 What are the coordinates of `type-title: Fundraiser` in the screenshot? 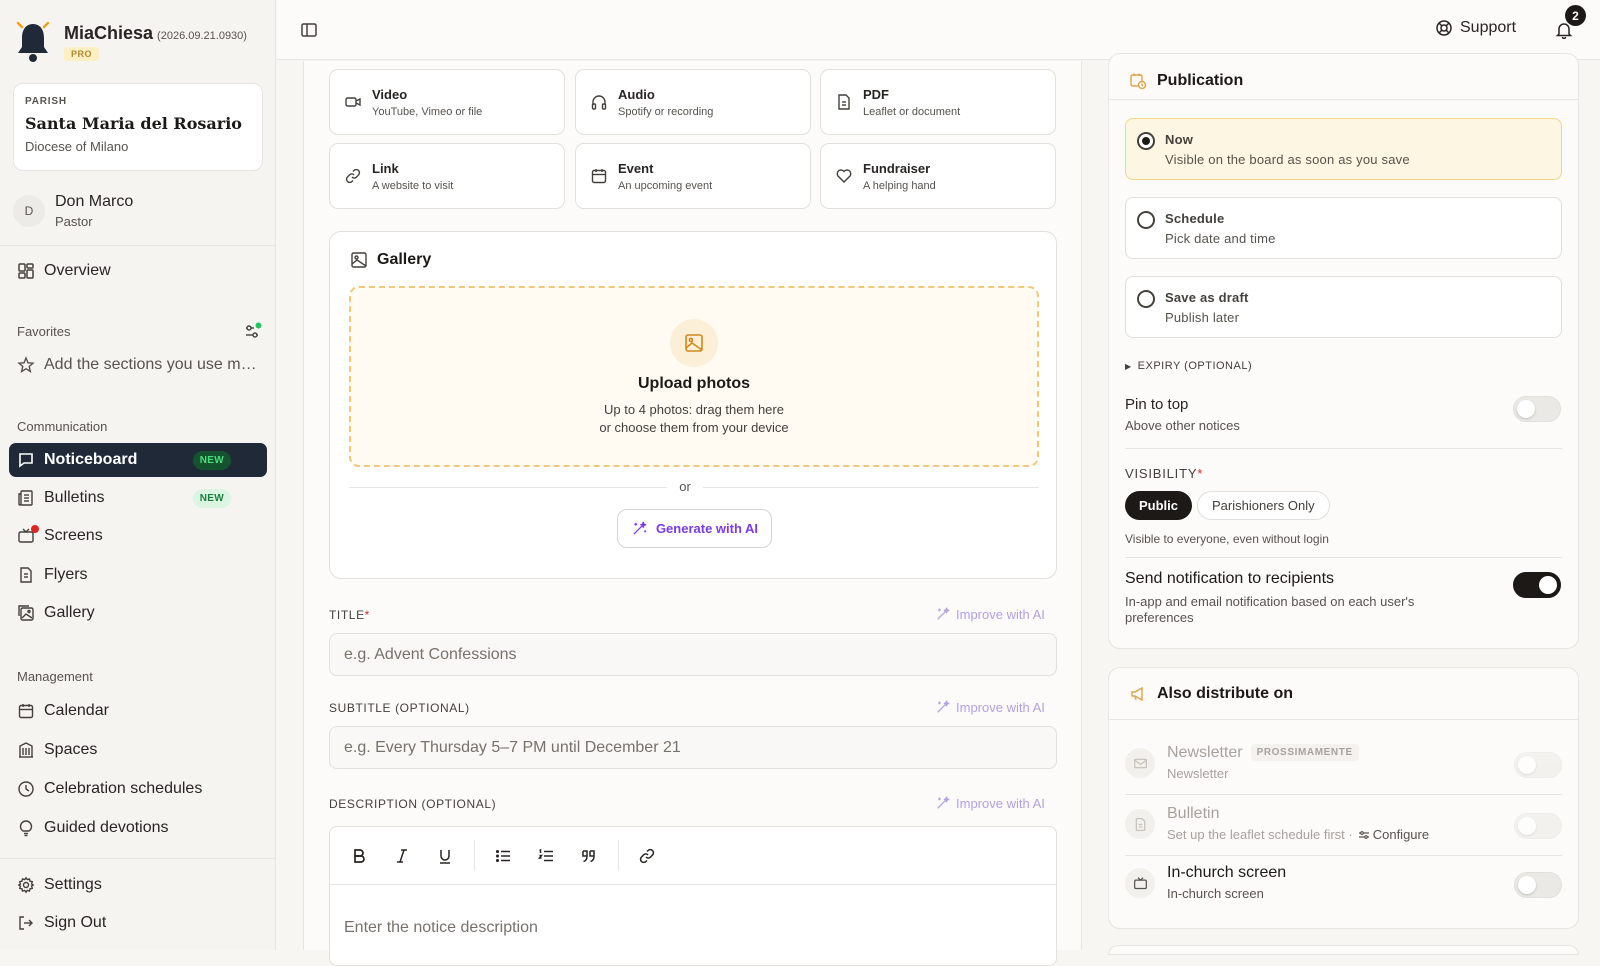 It's located at (897, 168).